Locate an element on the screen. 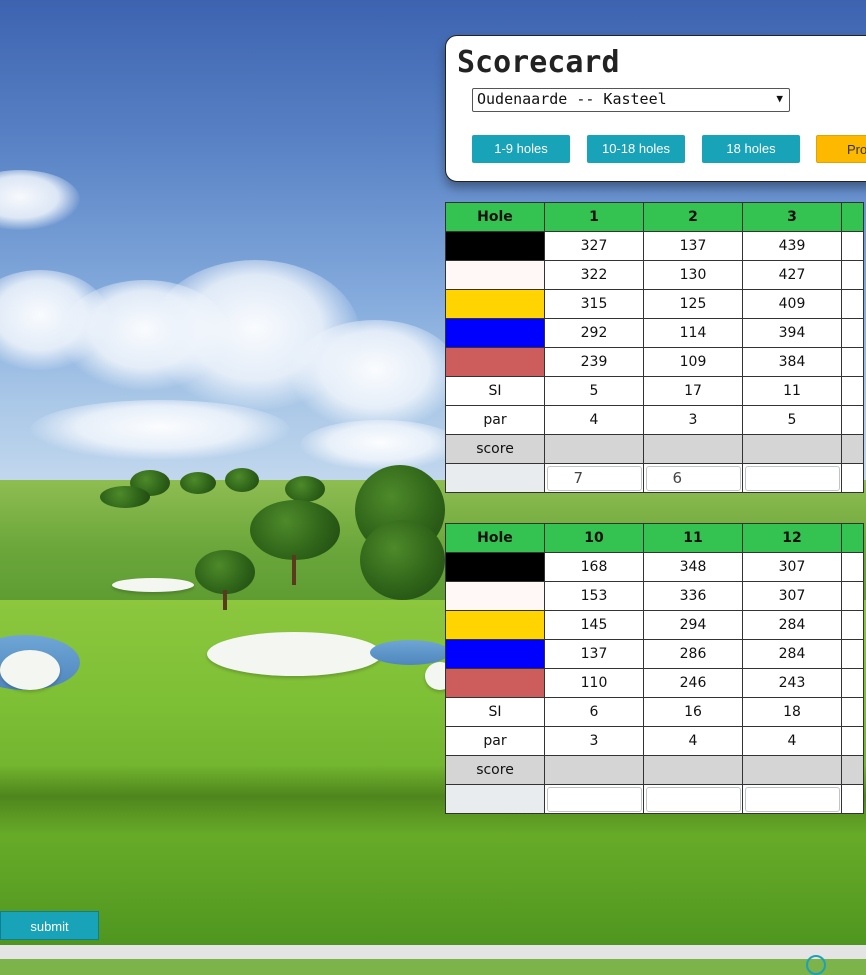 The height and width of the screenshot is (975, 866). table-row-red-tee: 239 109 384 is located at coordinates (654, 362).